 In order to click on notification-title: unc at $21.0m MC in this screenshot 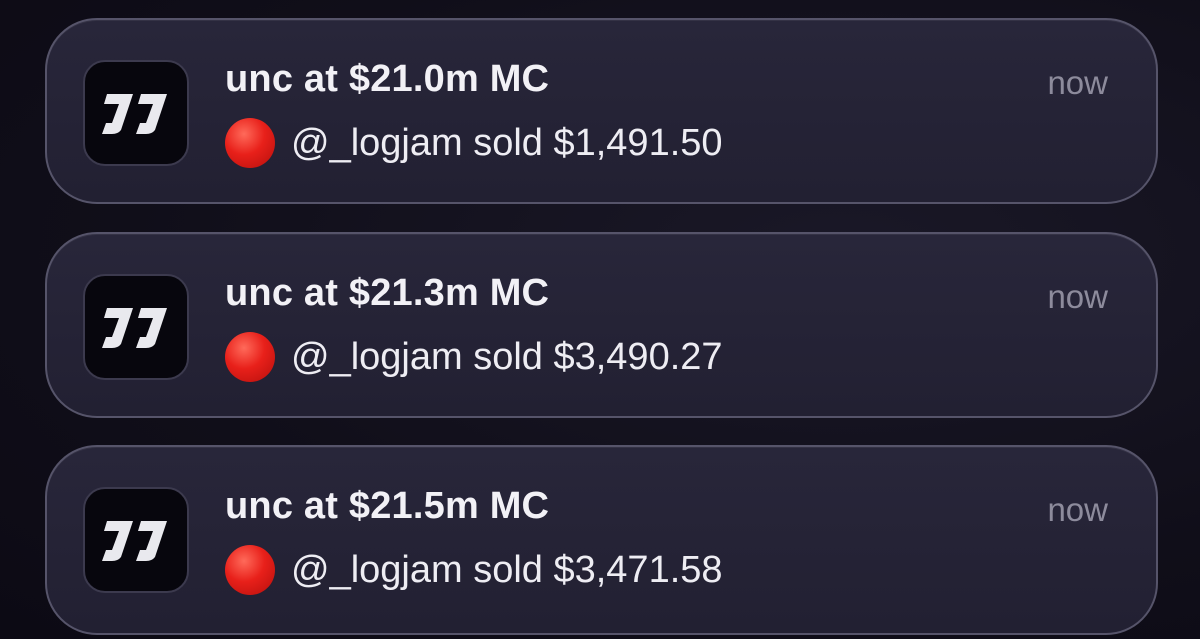, I will do `click(387, 79)`.